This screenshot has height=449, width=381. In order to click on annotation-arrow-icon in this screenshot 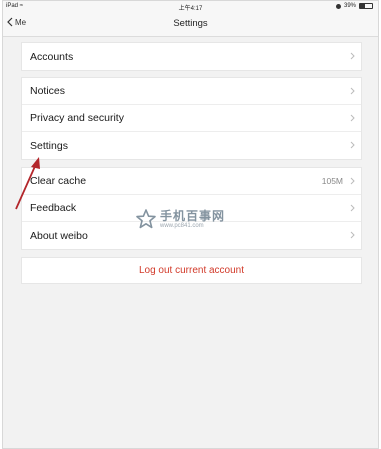, I will do `click(27, 183)`.